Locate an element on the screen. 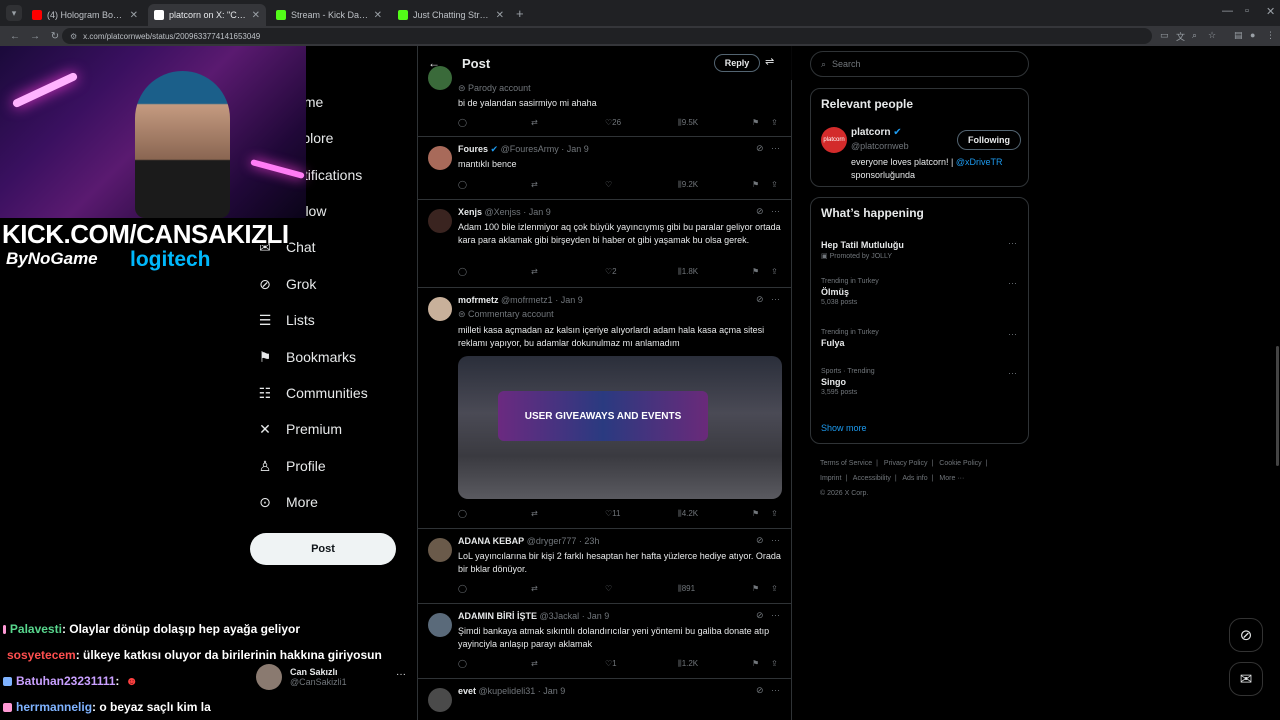 The height and width of the screenshot is (720, 1280). views-icon: ⫼ 4.2K is located at coordinates (688, 514).